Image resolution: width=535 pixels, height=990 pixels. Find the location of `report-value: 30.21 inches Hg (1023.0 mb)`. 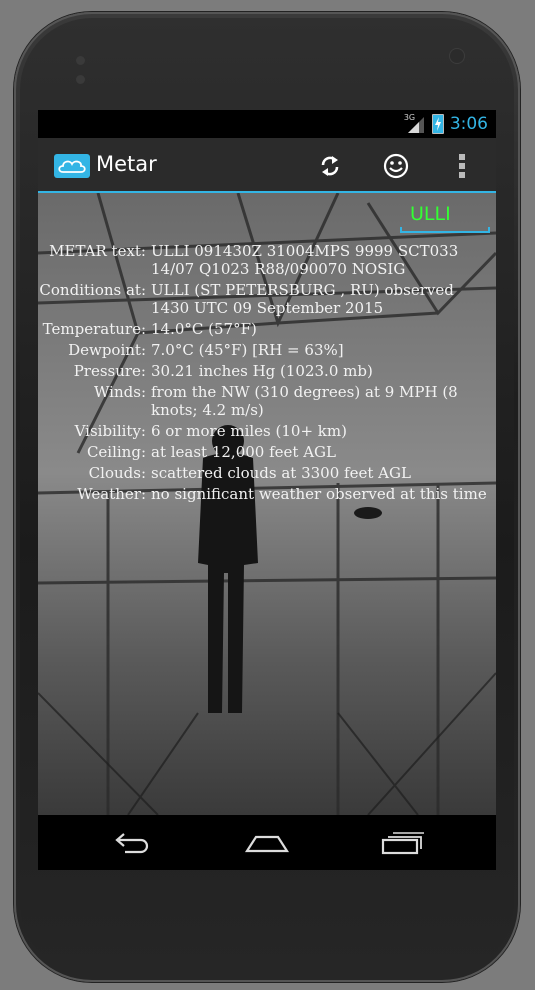

report-value: 30.21 inches Hg (1023.0 mb) is located at coordinates (262, 371).